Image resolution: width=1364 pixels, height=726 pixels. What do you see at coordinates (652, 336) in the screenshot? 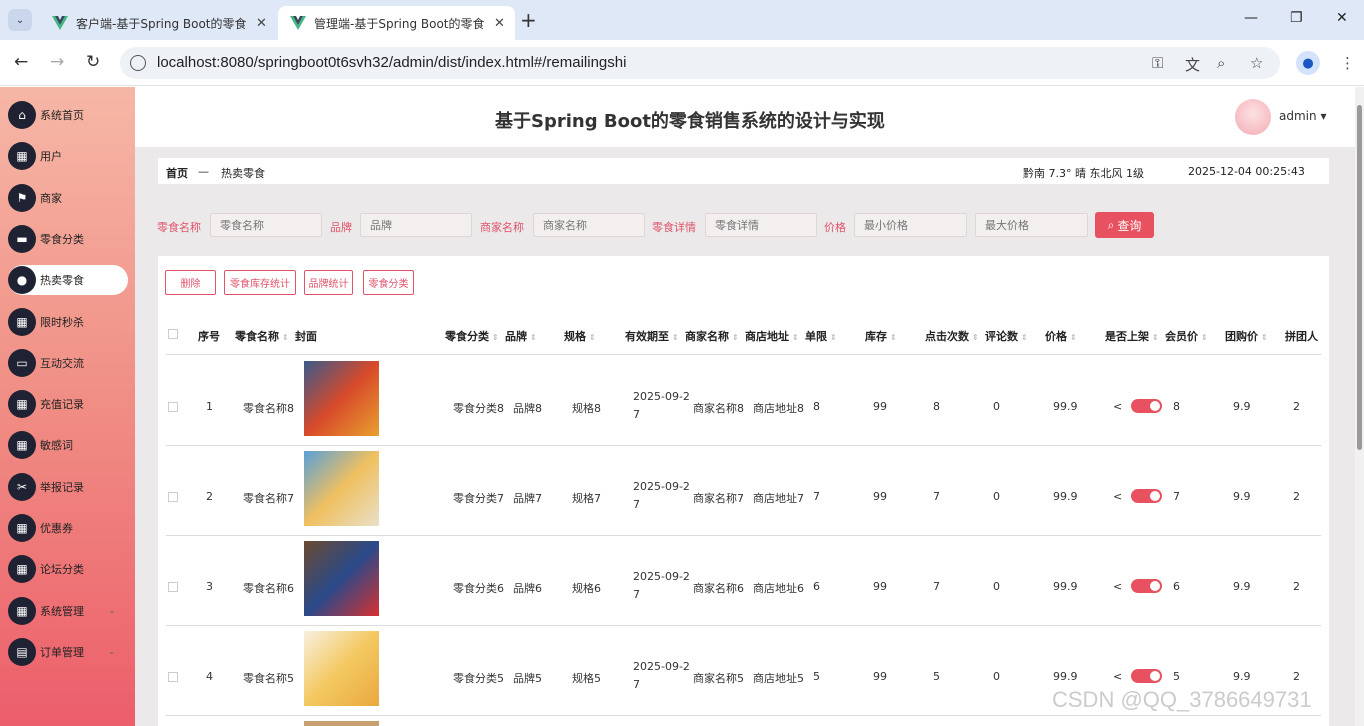
I see `column-header: 有效期至 ⇕` at bounding box center [652, 336].